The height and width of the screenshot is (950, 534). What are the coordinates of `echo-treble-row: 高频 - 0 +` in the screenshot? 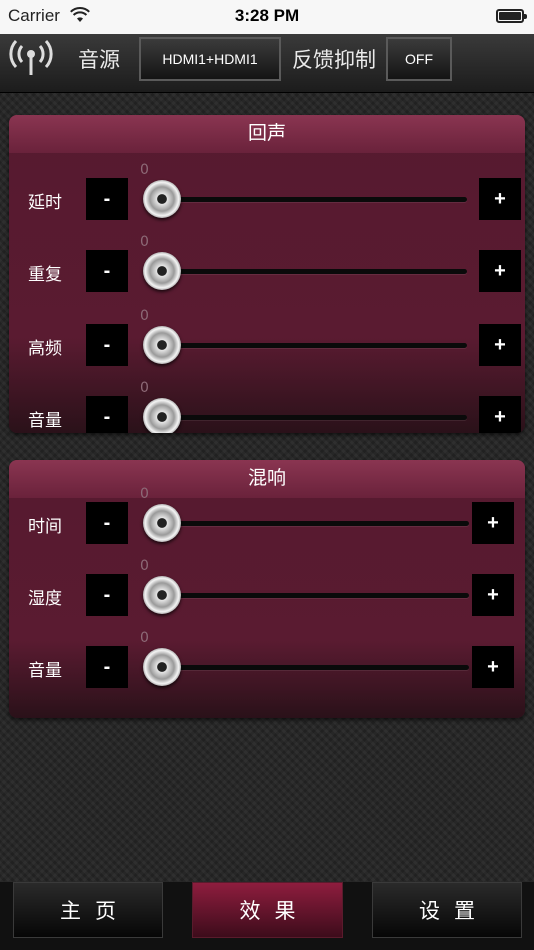 It's located at (267, 346).